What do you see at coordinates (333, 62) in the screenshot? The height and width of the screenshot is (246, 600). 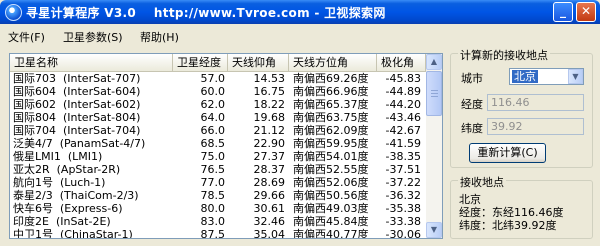 I see `column-header-azimuth: 天线方位角` at bounding box center [333, 62].